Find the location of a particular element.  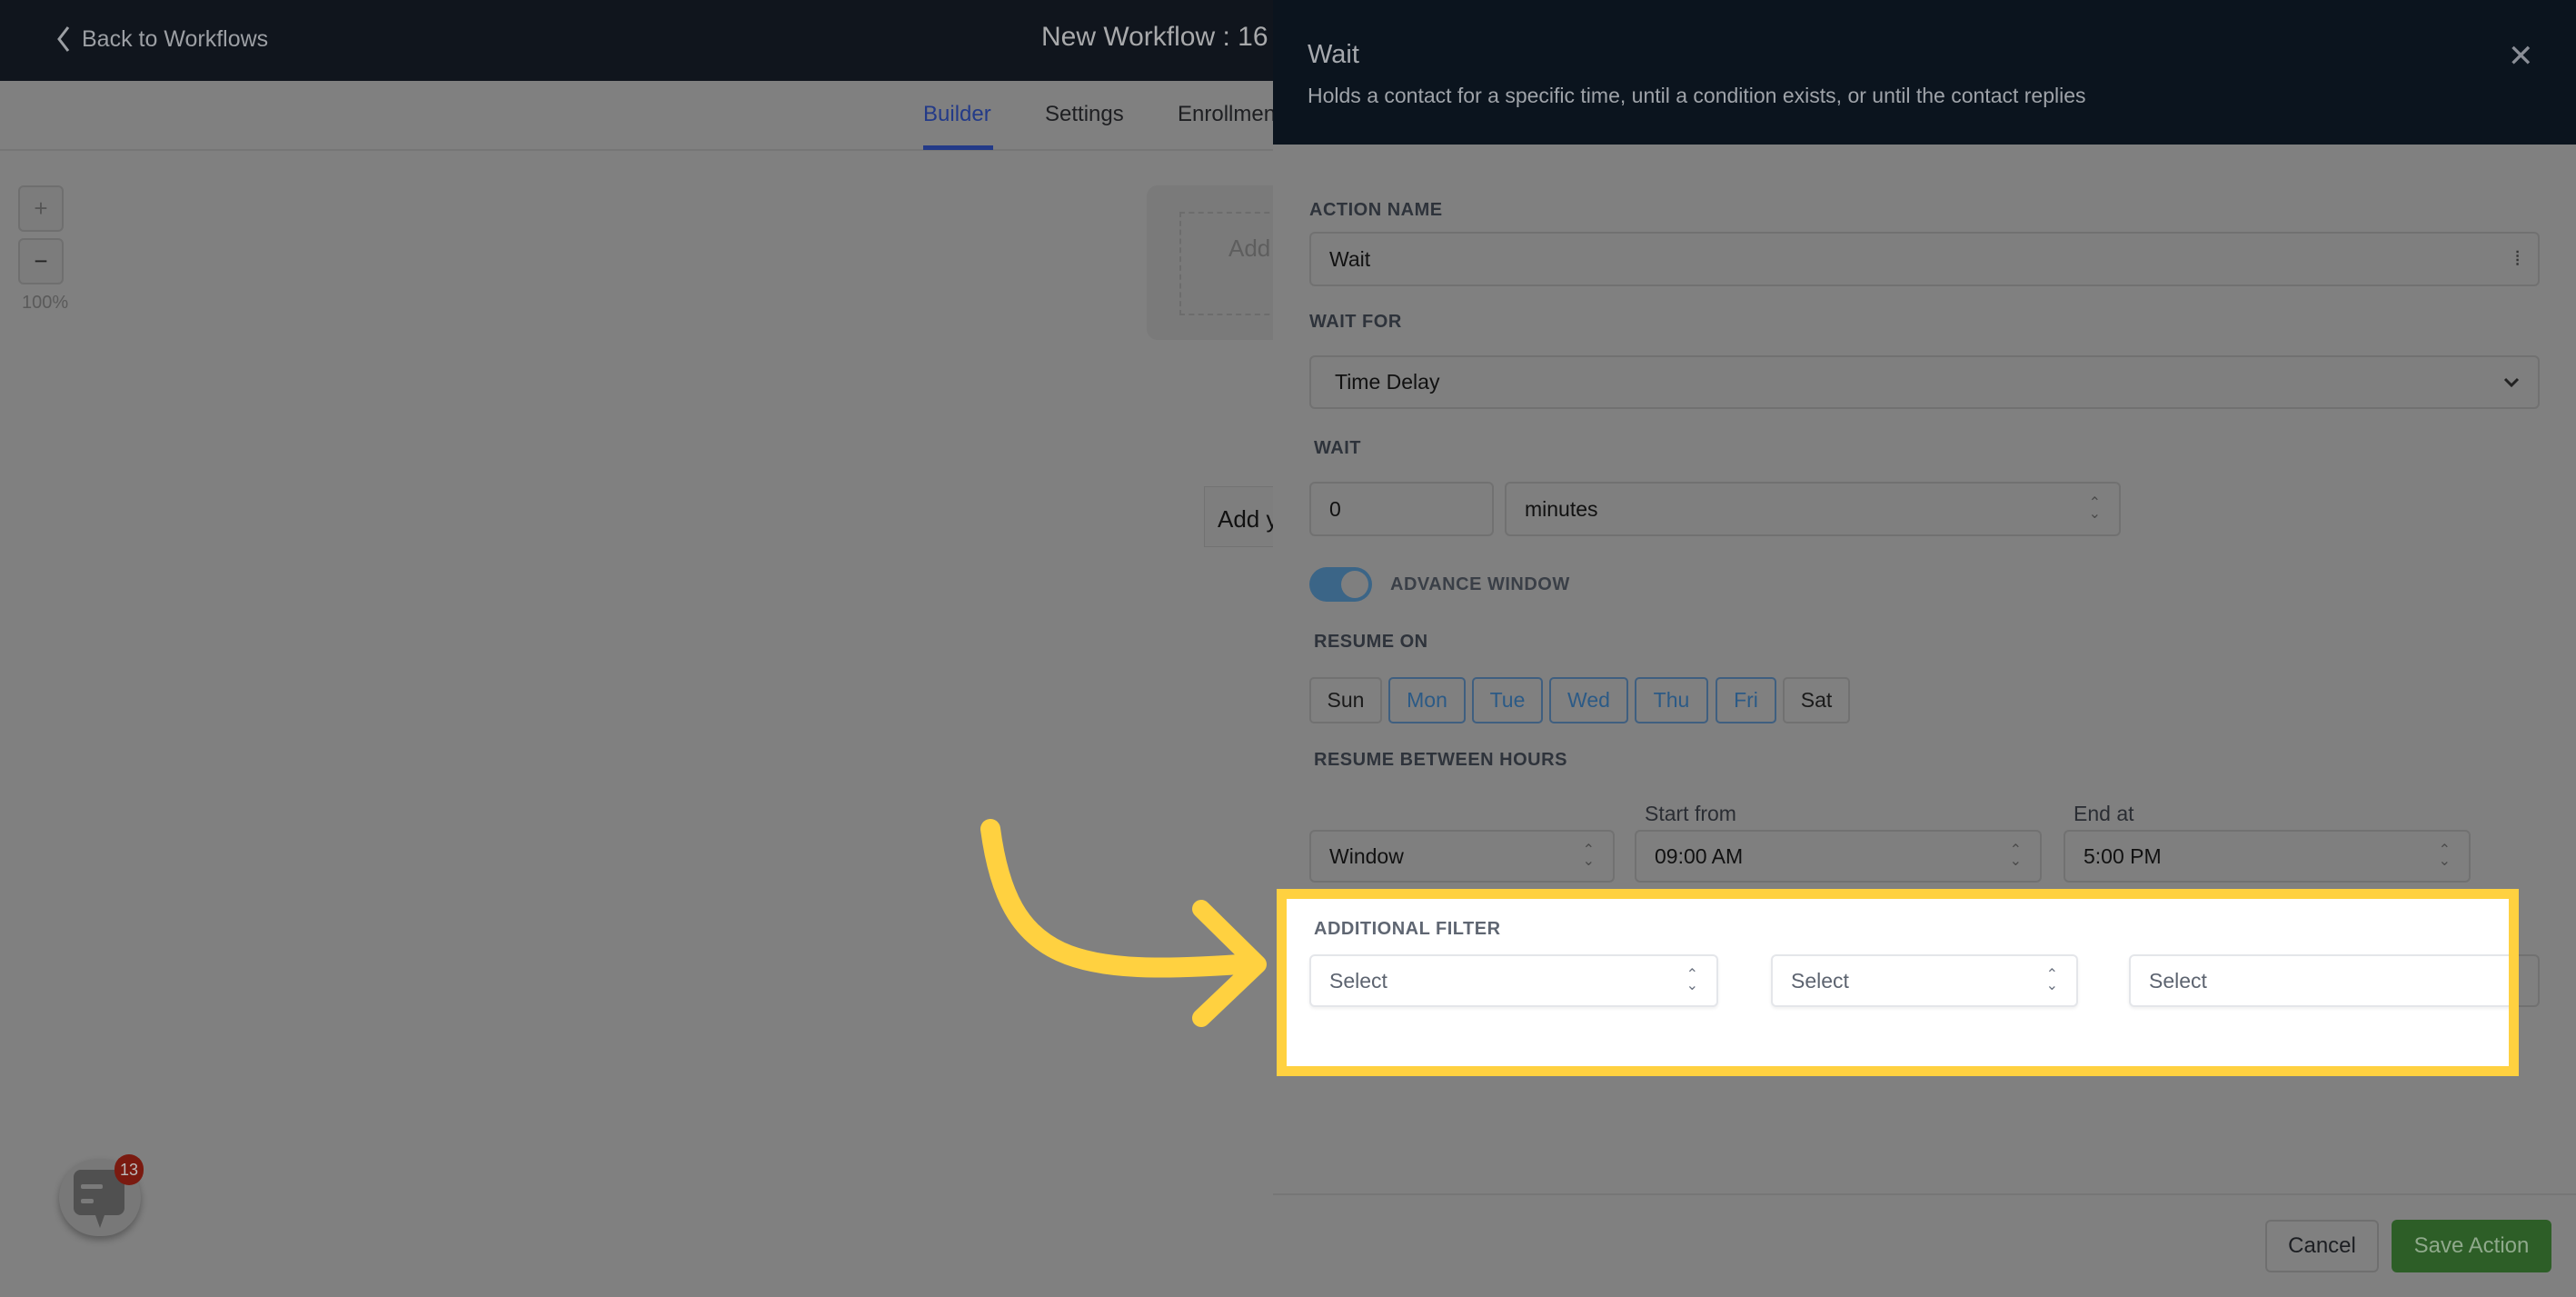

day-tue: Tue is located at coordinates (1508, 700).